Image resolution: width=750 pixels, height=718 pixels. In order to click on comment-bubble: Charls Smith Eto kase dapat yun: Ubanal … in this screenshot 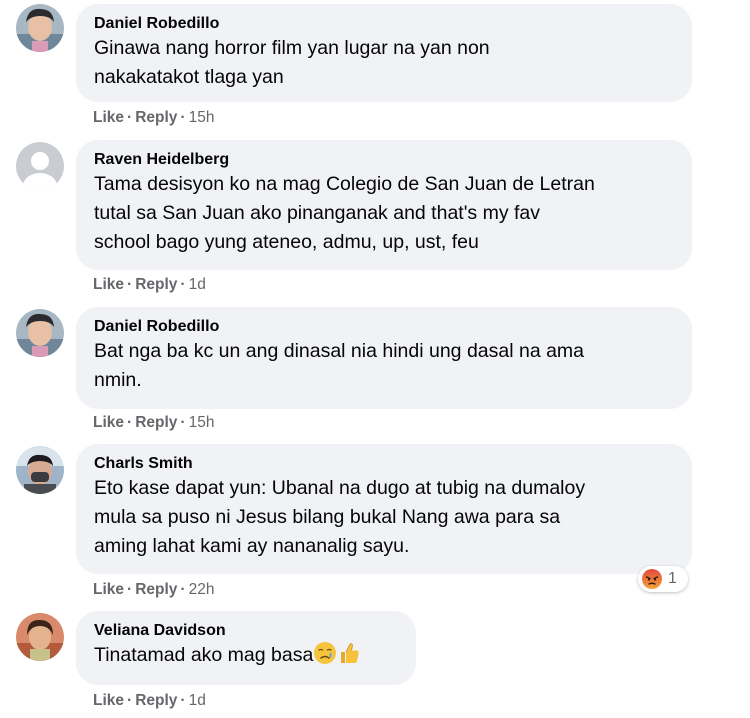, I will do `click(384, 509)`.